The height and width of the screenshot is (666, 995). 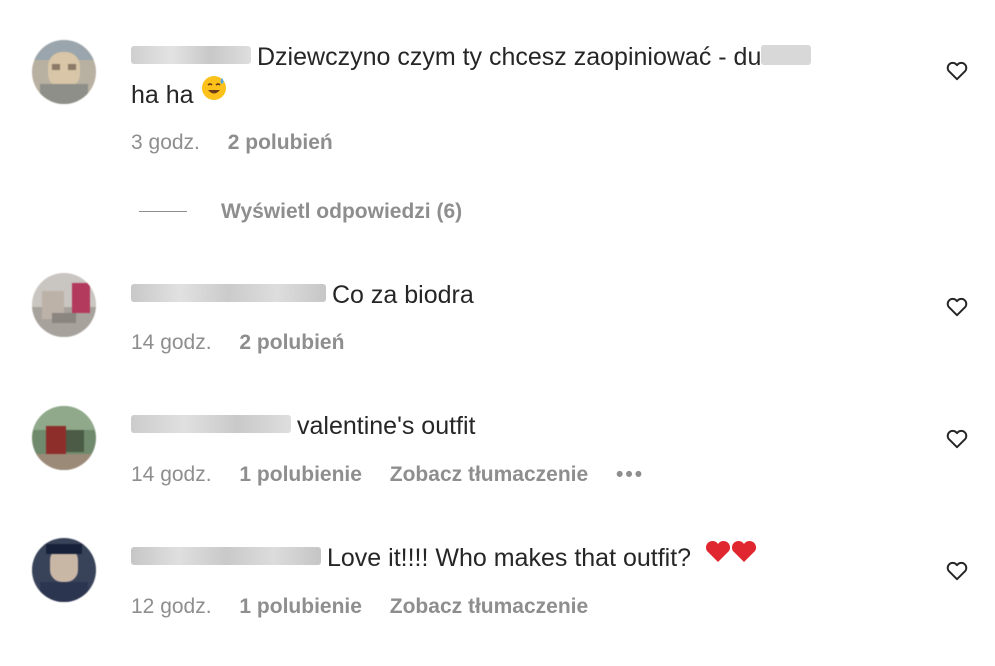 What do you see at coordinates (511, 558) in the screenshot?
I see `comment-text: Love it!!!! Who makes that outfit?` at bounding box center [511, 558].